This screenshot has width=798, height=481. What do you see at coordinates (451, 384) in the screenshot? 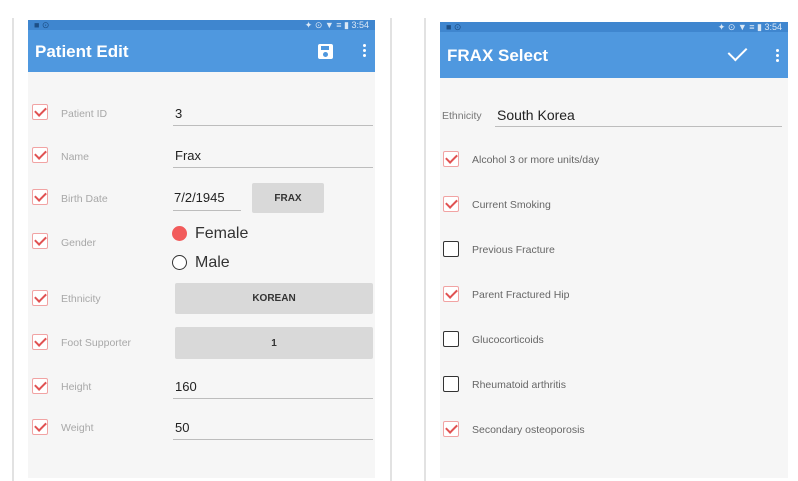
I see `checkbox-rheumatoid-arthritis` at bounding box center [451, 384].